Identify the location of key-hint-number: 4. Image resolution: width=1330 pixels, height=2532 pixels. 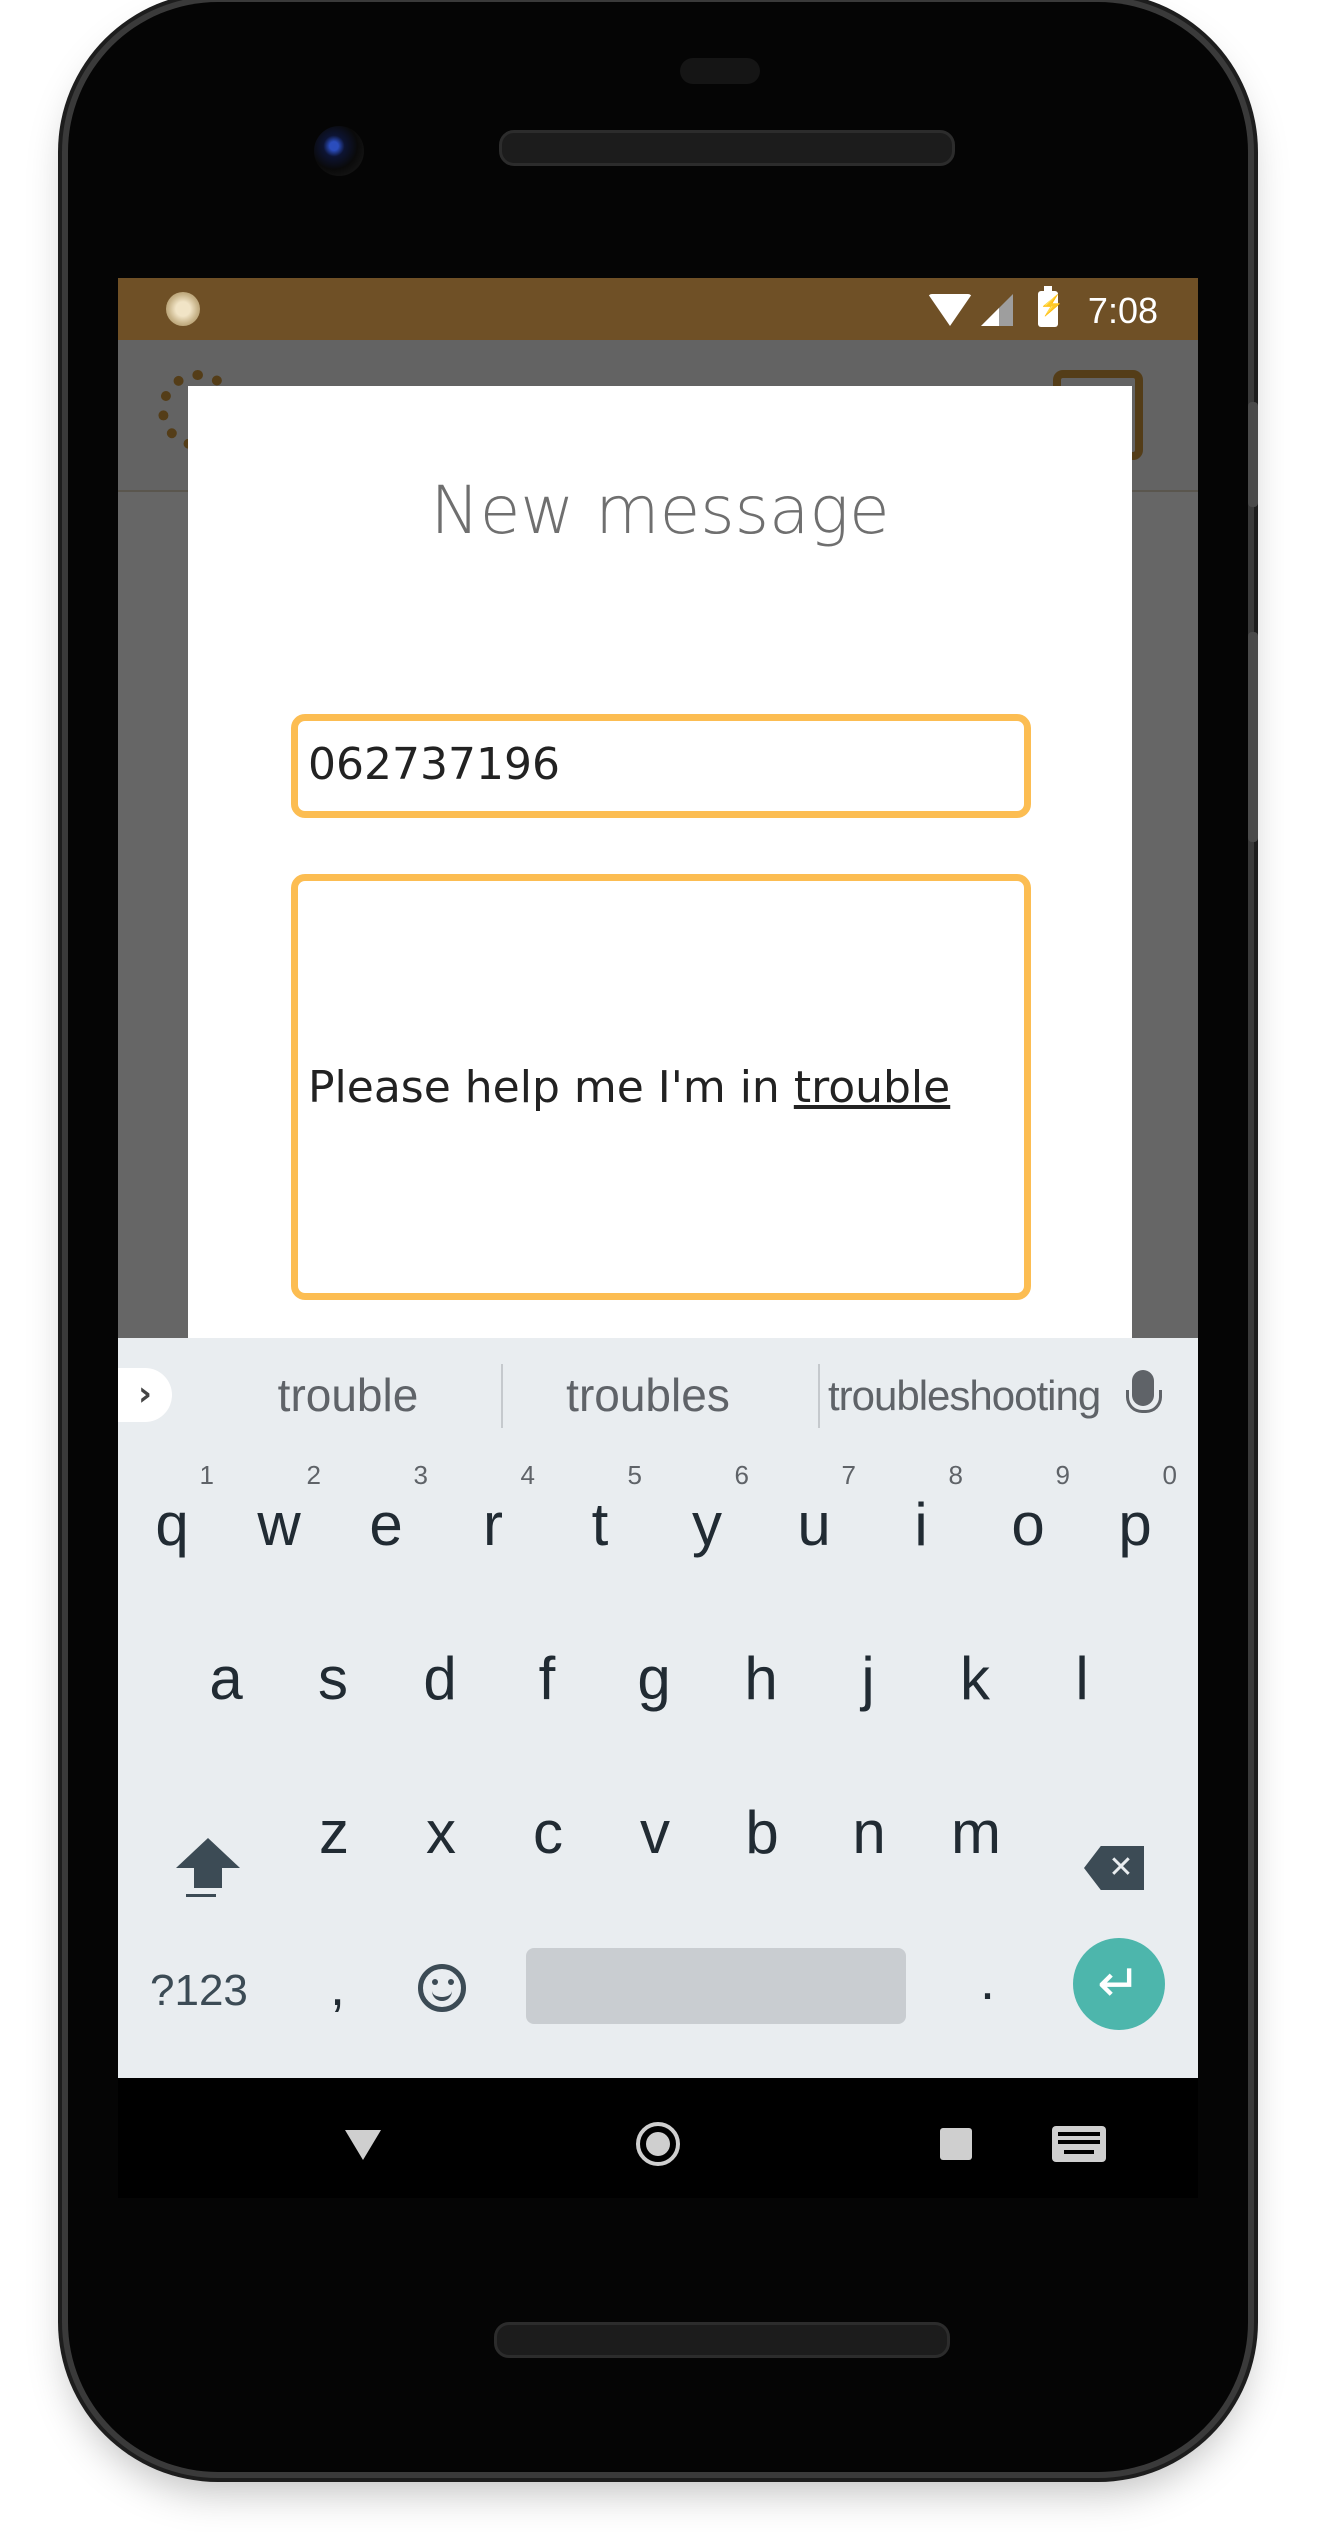
(527, 1475).